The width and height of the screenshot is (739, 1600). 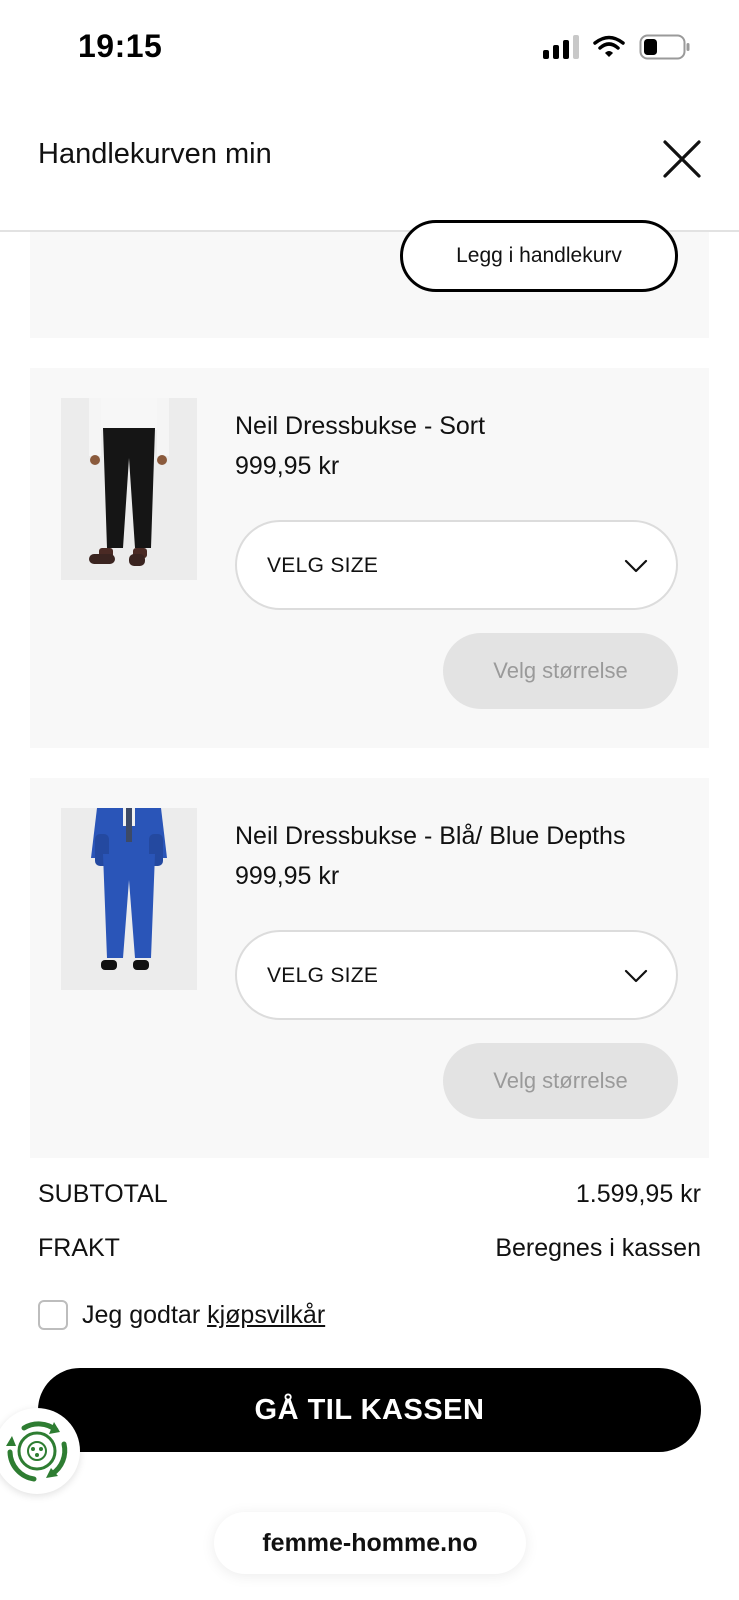 What do you see at coordinates (53, 1315) in the screenshot?
I see `terms-checkbox` at bounding box center [53, 1315].